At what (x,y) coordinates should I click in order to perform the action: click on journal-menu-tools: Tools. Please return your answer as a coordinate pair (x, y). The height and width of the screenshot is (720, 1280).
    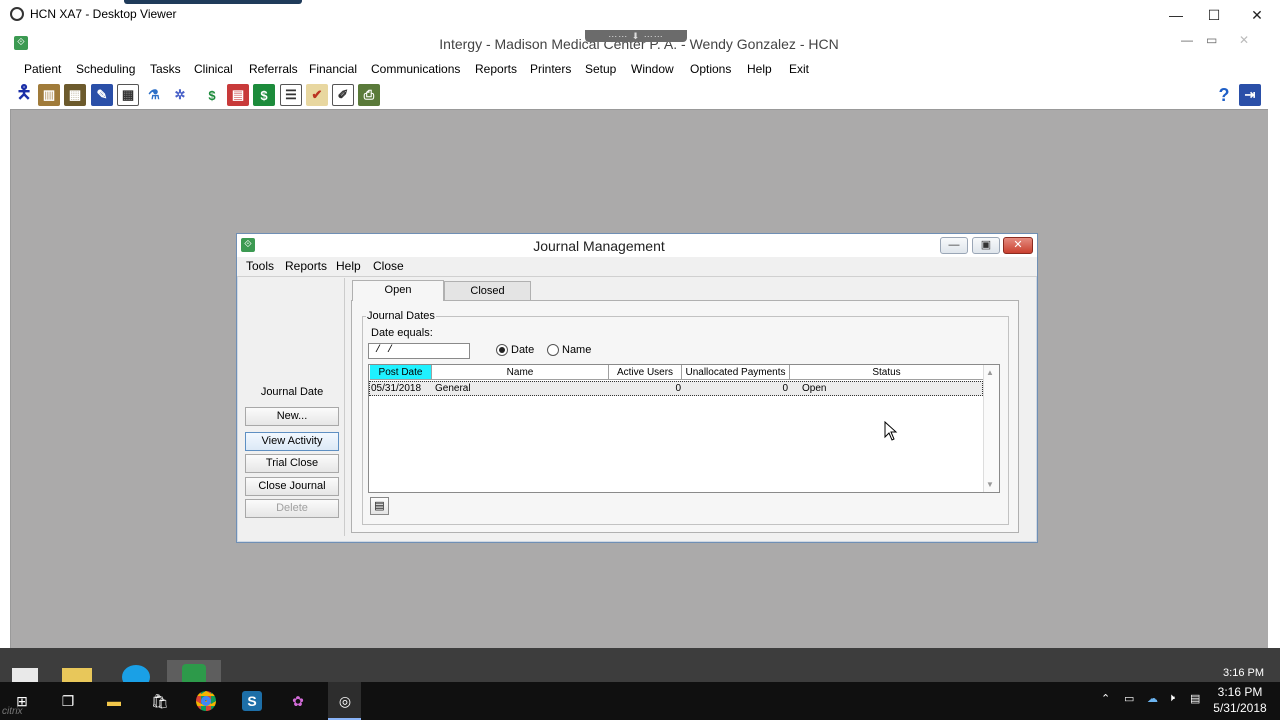
    Looking at the image, I should click on (260, 266).